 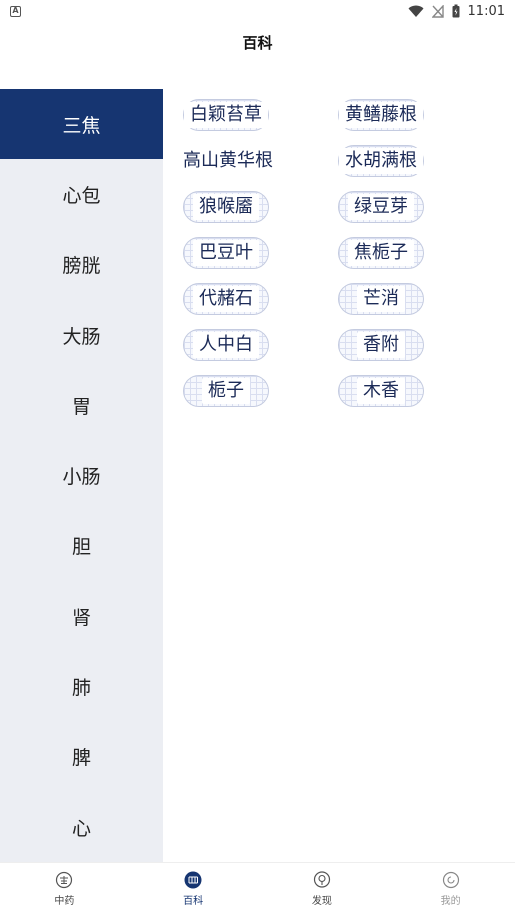 What do you see at coordinates (81, 827) in the screenshot?
I see `sidebar-item: 心` at bounding box center [81, 827].